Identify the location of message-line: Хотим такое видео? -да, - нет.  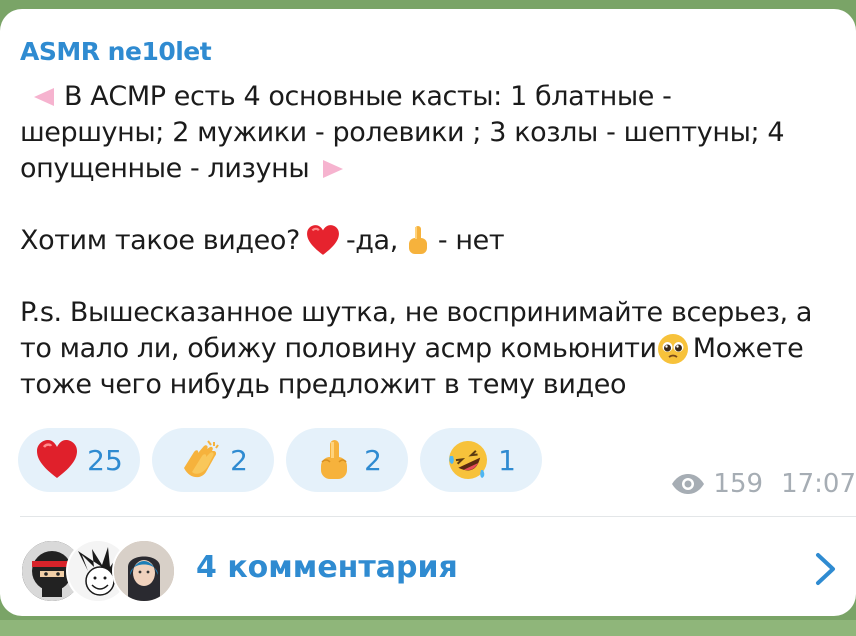
(438, 241).